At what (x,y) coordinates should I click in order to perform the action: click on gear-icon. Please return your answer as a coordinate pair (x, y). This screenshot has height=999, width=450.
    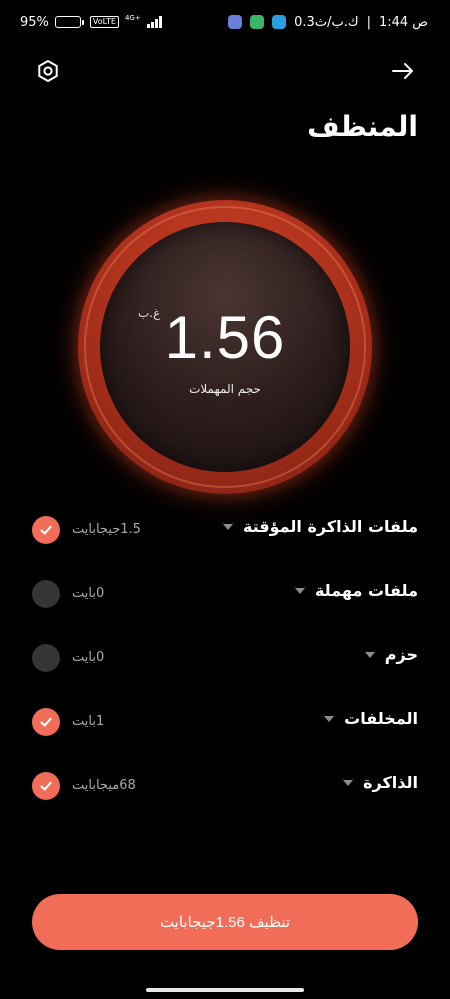
    Looking at the image, I should click on (48, 71).